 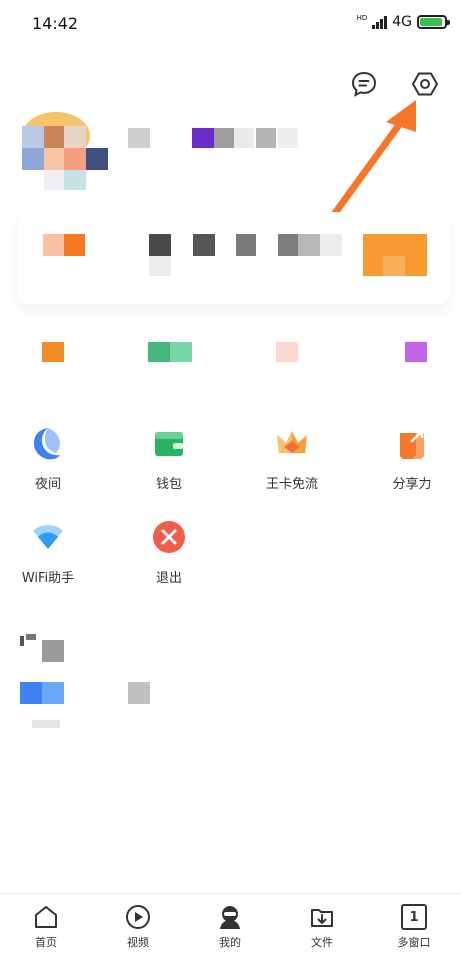 I want to click on nav-multi-window: 1 多窗口, so click(x=414, y=927).